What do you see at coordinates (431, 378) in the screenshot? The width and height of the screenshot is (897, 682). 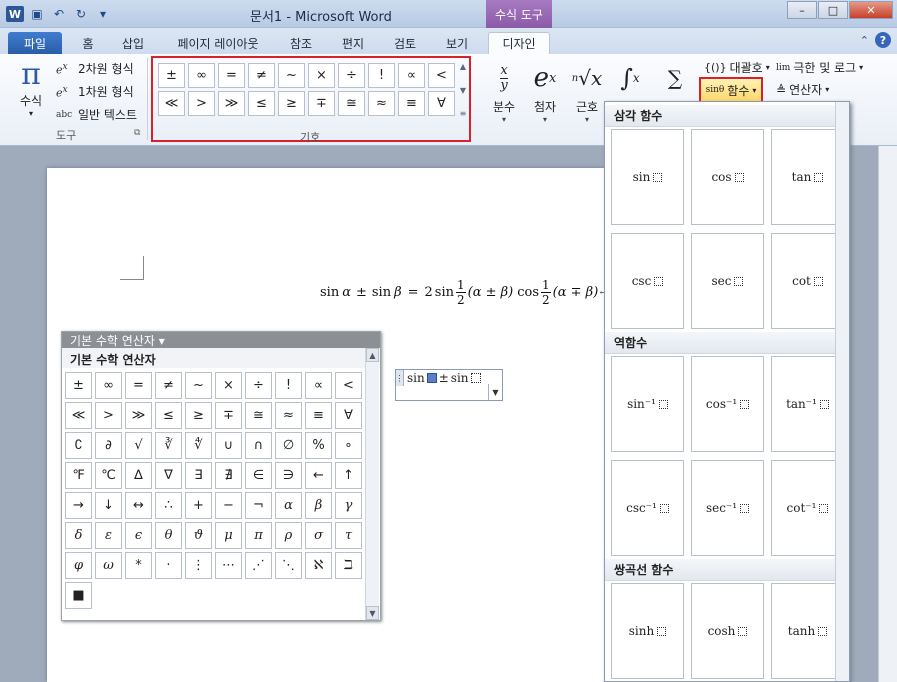 I see `placeholder-selected` at bounding box center [431, 378].